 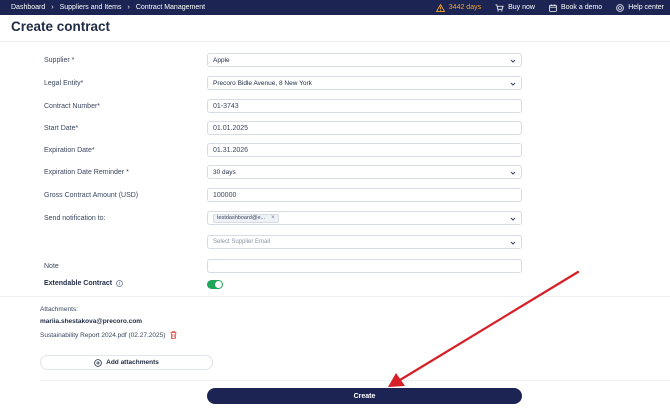 I want to click on gross-amount-value: 100000, so click(x=225, y=195).